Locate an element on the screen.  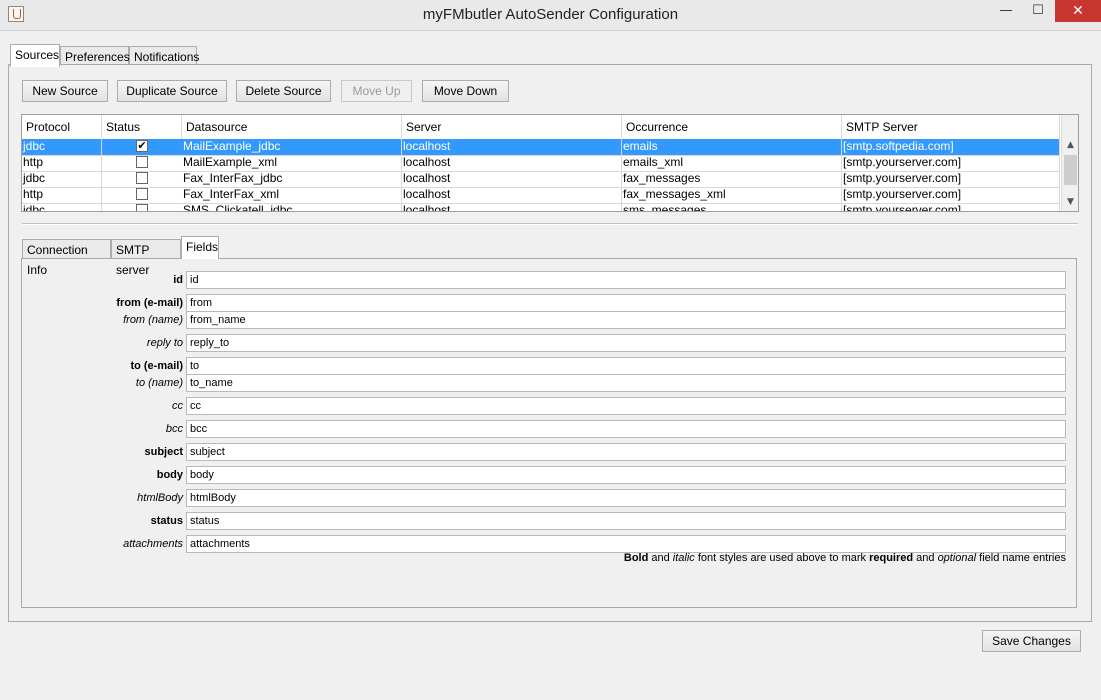
subject-field: subject is located at coordinates (626, 452).